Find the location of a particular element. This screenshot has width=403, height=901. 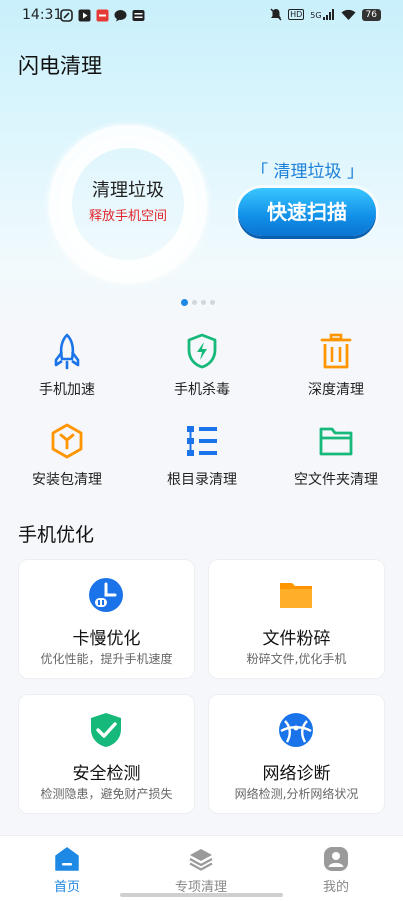

promo-label: 「 清理垃圾 」 is located at coordinates (307, 172).